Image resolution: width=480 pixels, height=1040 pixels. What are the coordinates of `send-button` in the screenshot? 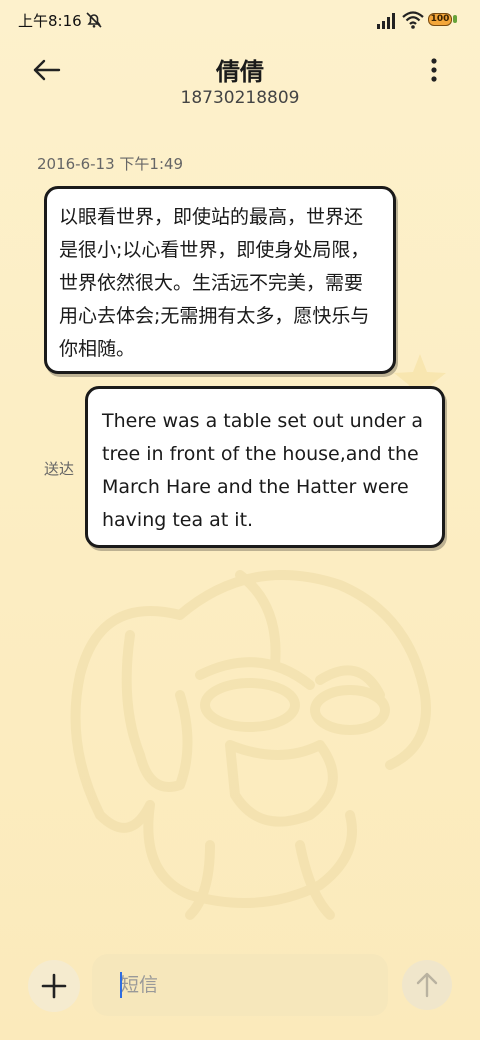 It's located at (427, 985).